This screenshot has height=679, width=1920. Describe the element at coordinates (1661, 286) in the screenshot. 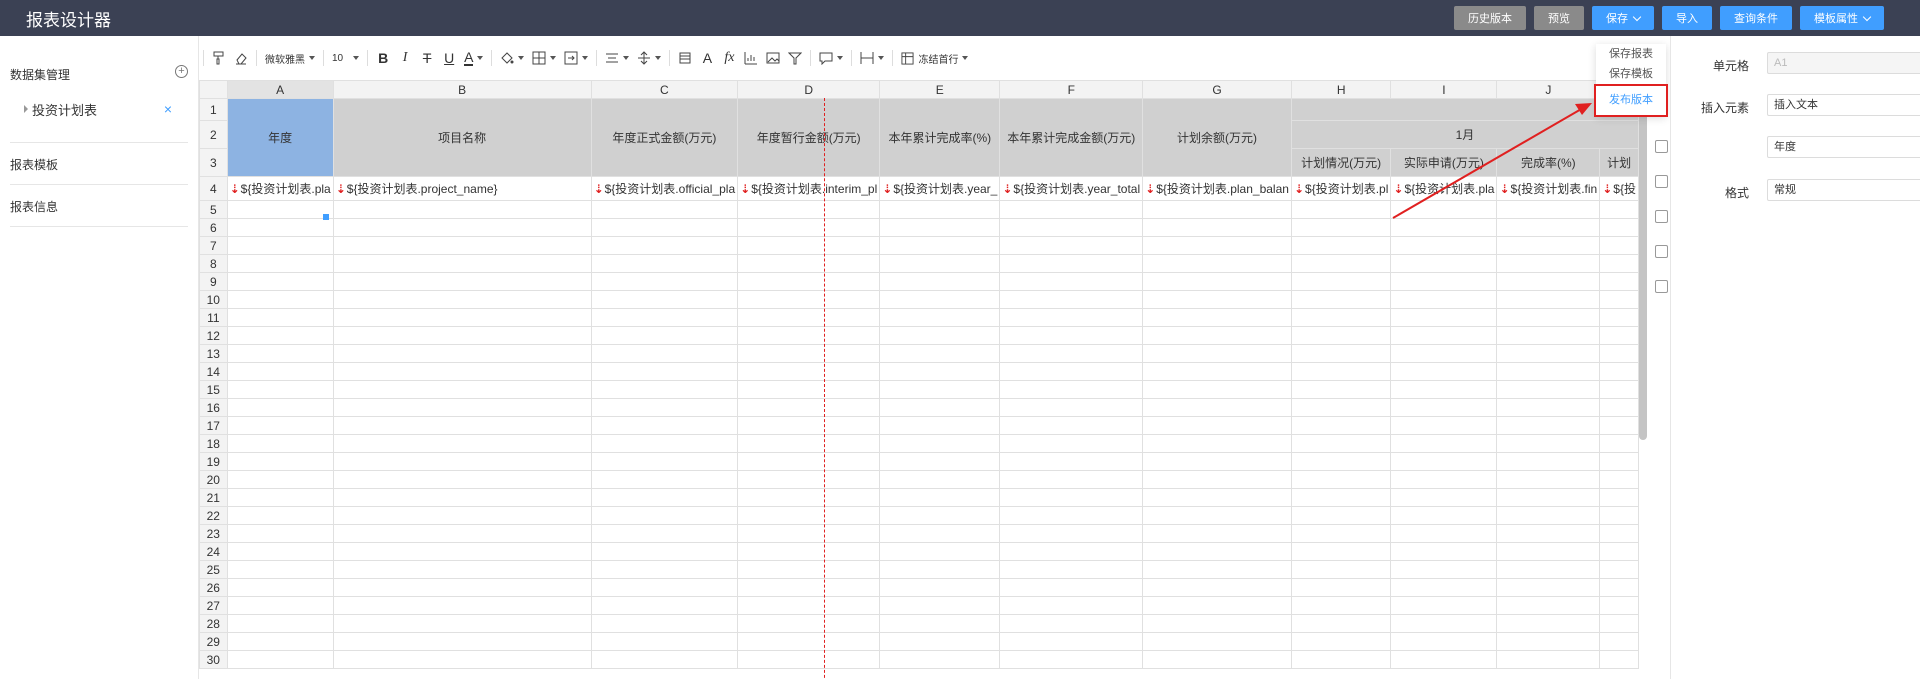

I see `copy-tool-icon` at that location.